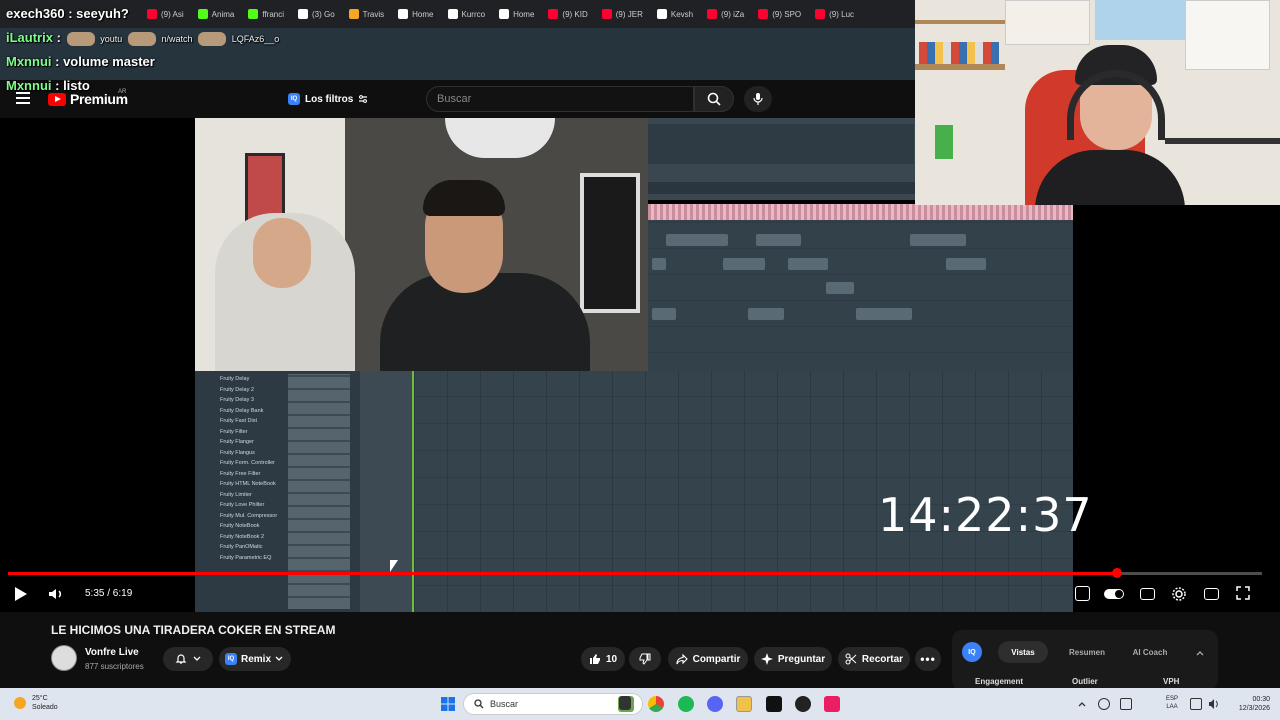 This screenshot has width=1280, height=720. I want to click on daw-plugin-item: Fruity Delay 2, so click(242, 390).